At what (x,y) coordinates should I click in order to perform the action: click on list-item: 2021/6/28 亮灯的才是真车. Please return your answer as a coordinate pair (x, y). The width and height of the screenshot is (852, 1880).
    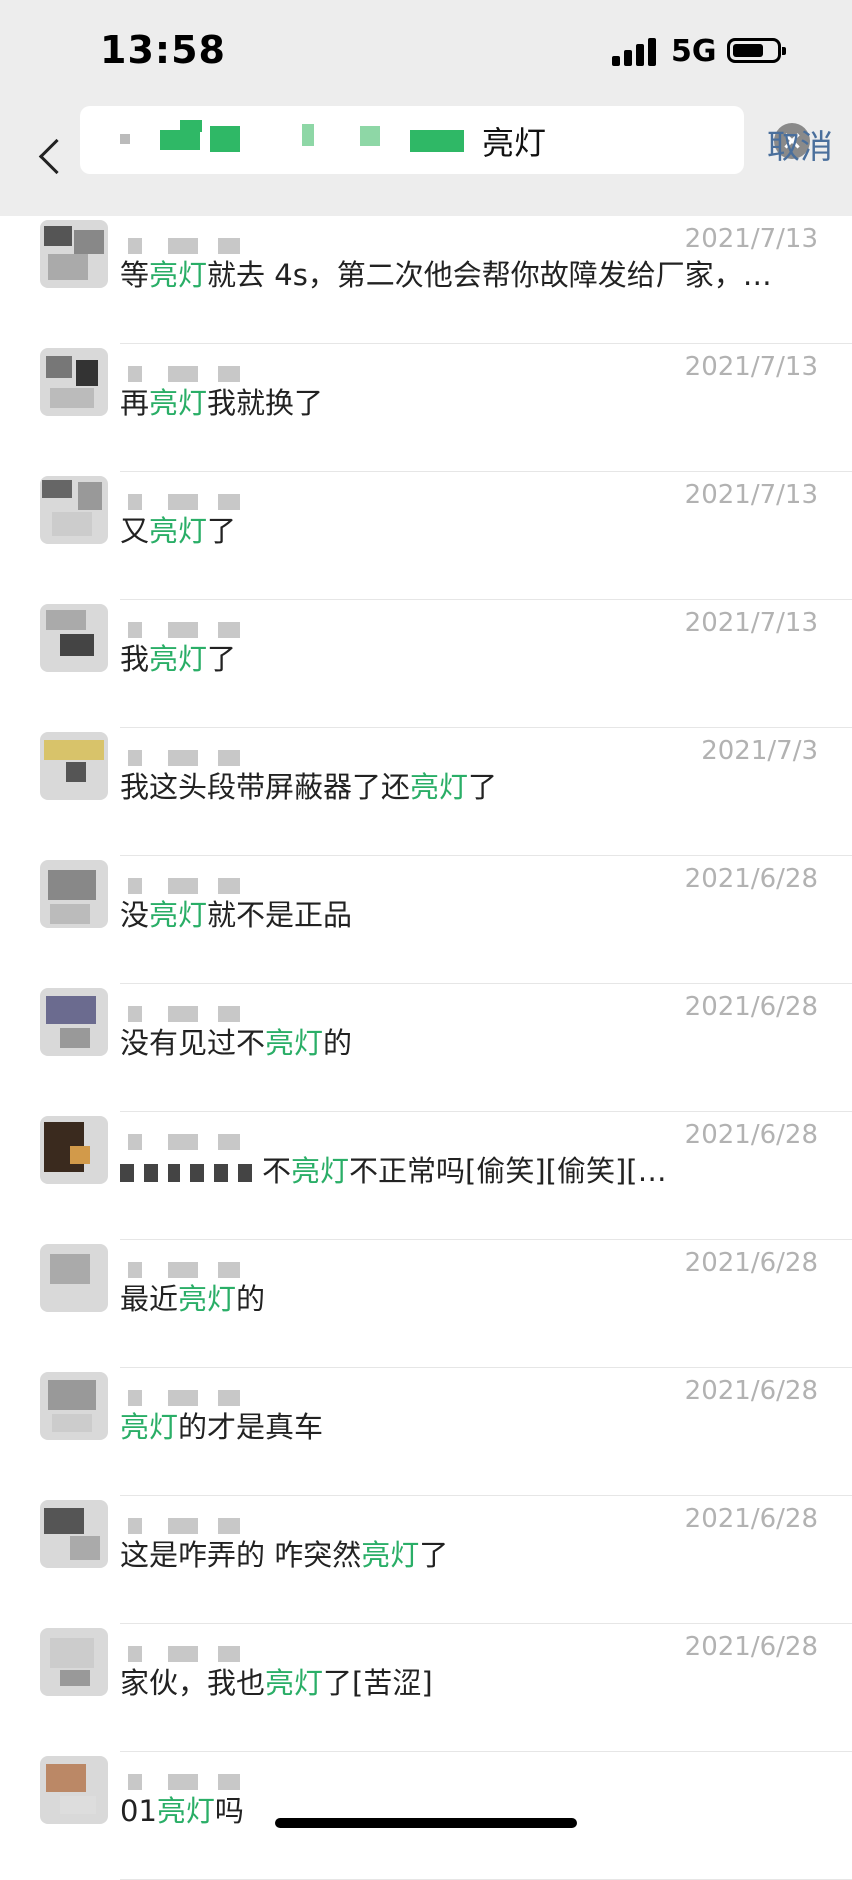
    Looking at the image, I should click on (446, 1432).